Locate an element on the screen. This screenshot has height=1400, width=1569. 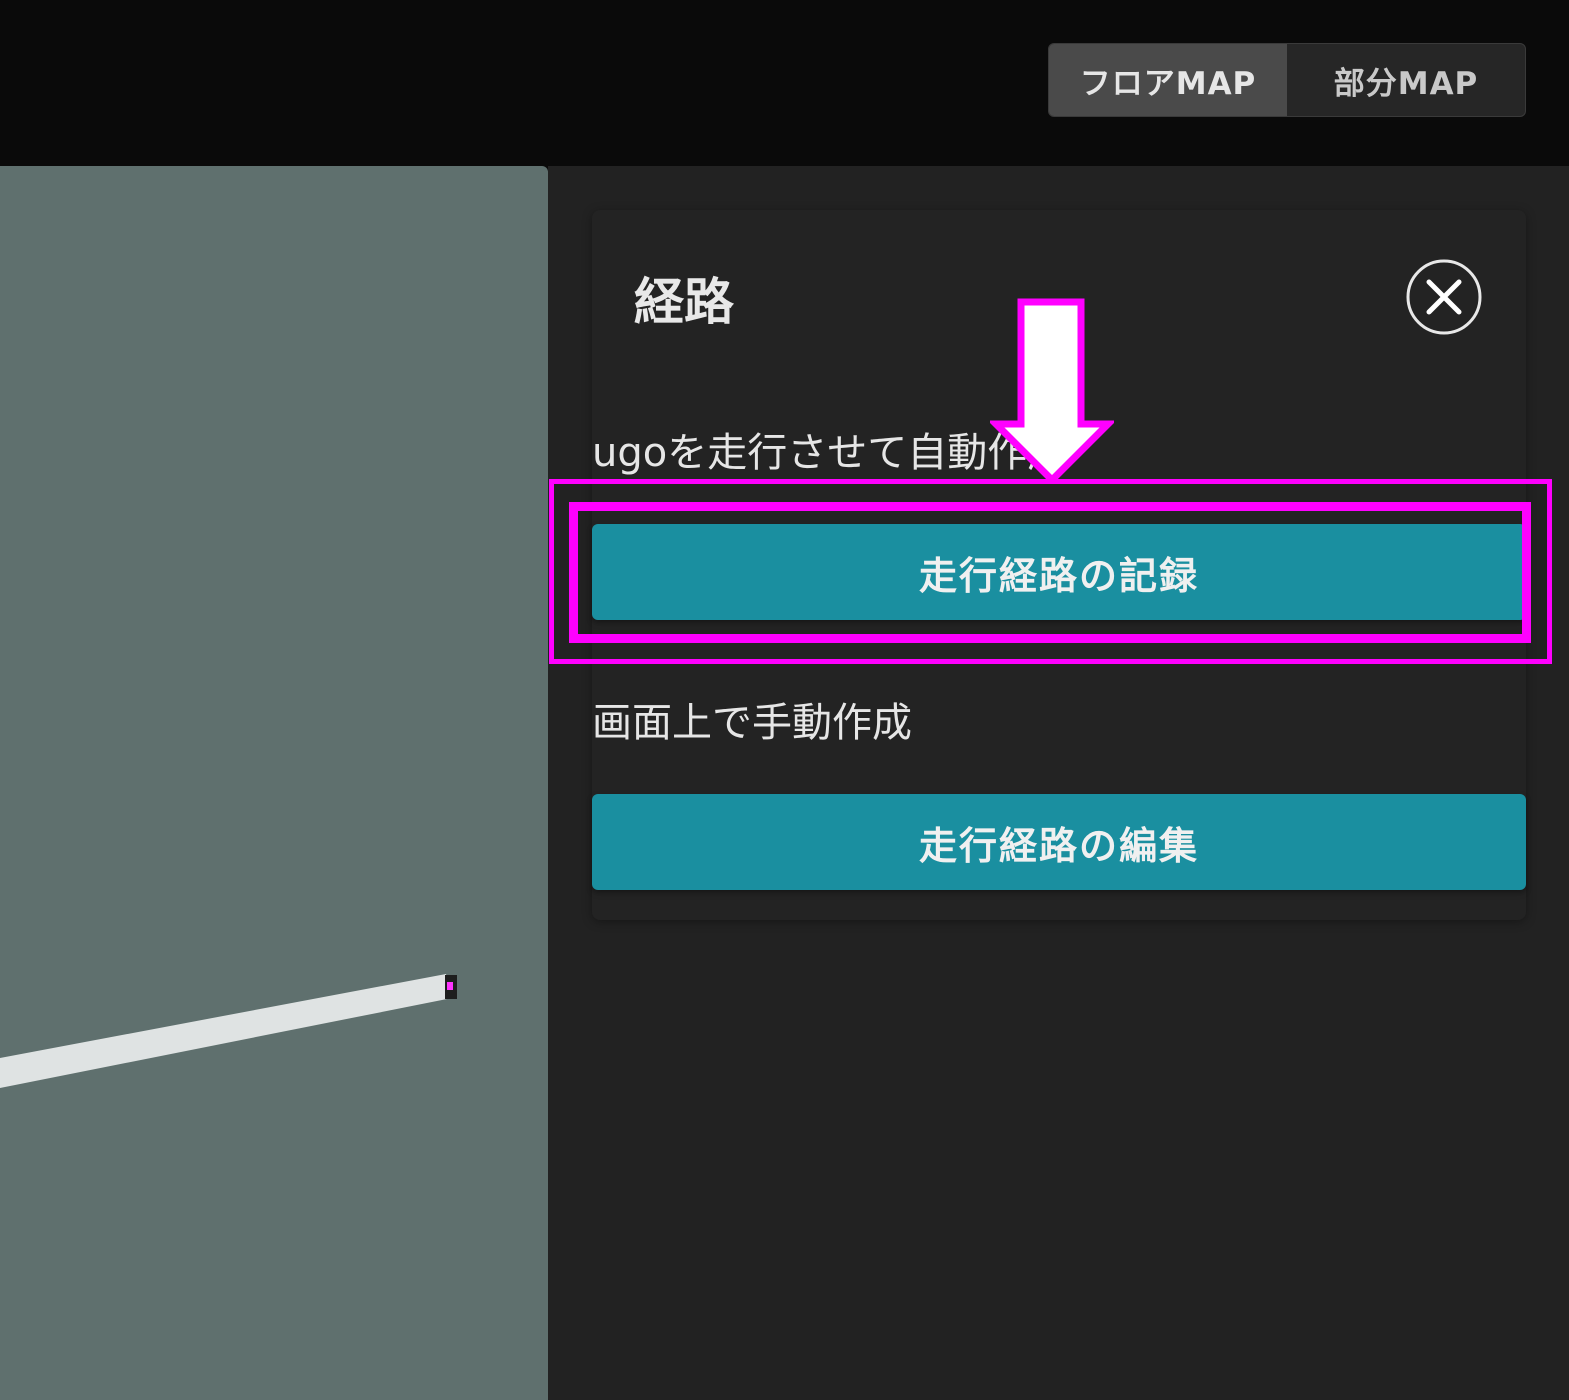
auto-create-label: ugoを走行させて自動作成 is located at coordinates (830, 453).